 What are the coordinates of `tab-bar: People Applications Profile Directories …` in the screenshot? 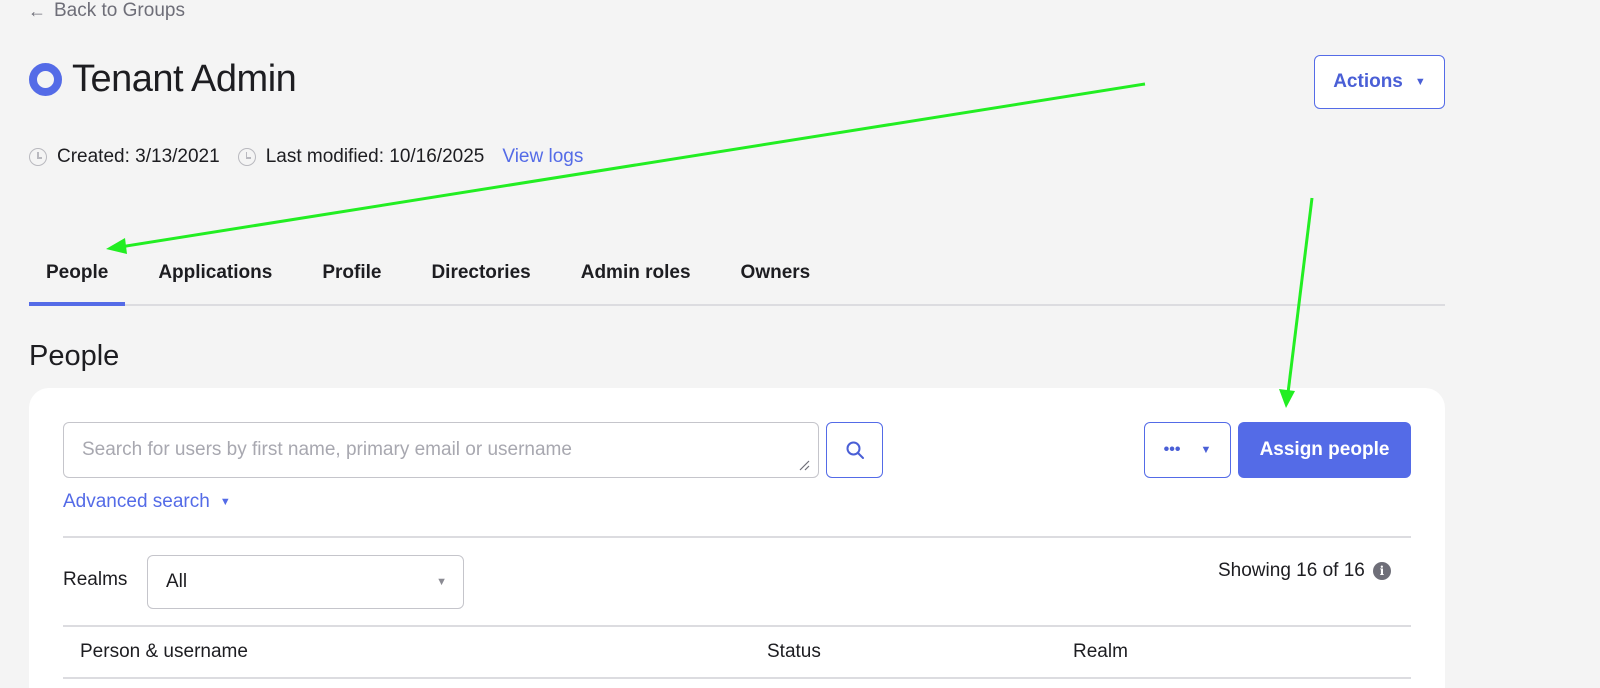 It's located at (737, 278).